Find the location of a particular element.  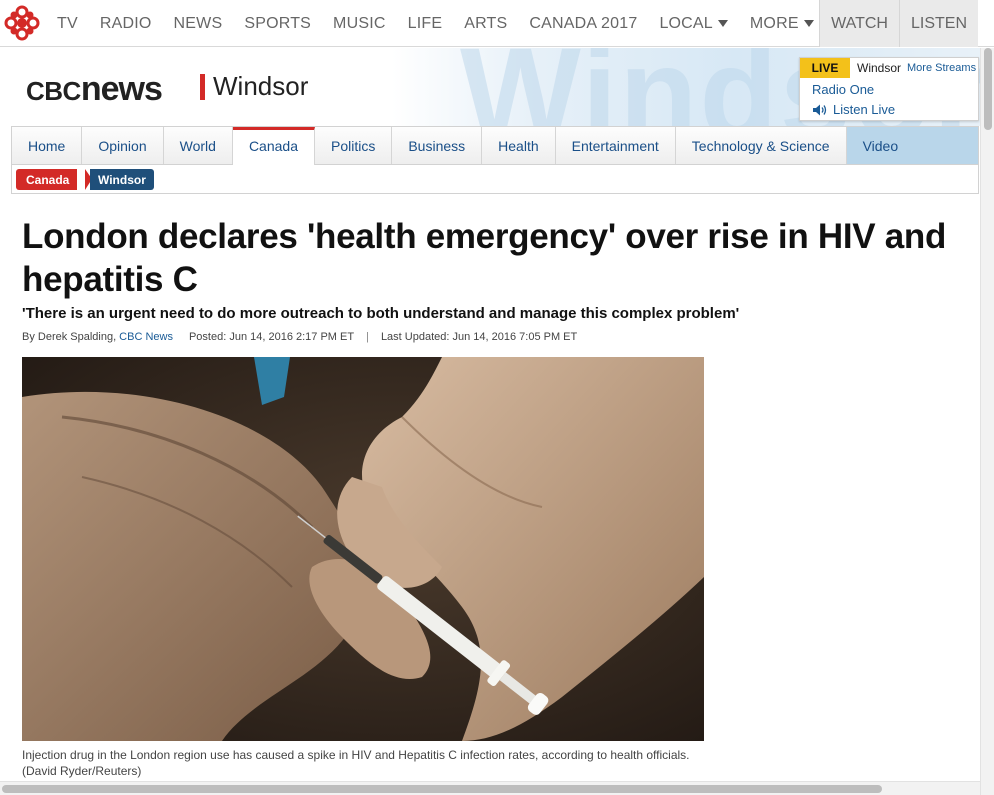

live-badge: LIVE is located at coordinates (825, 68).